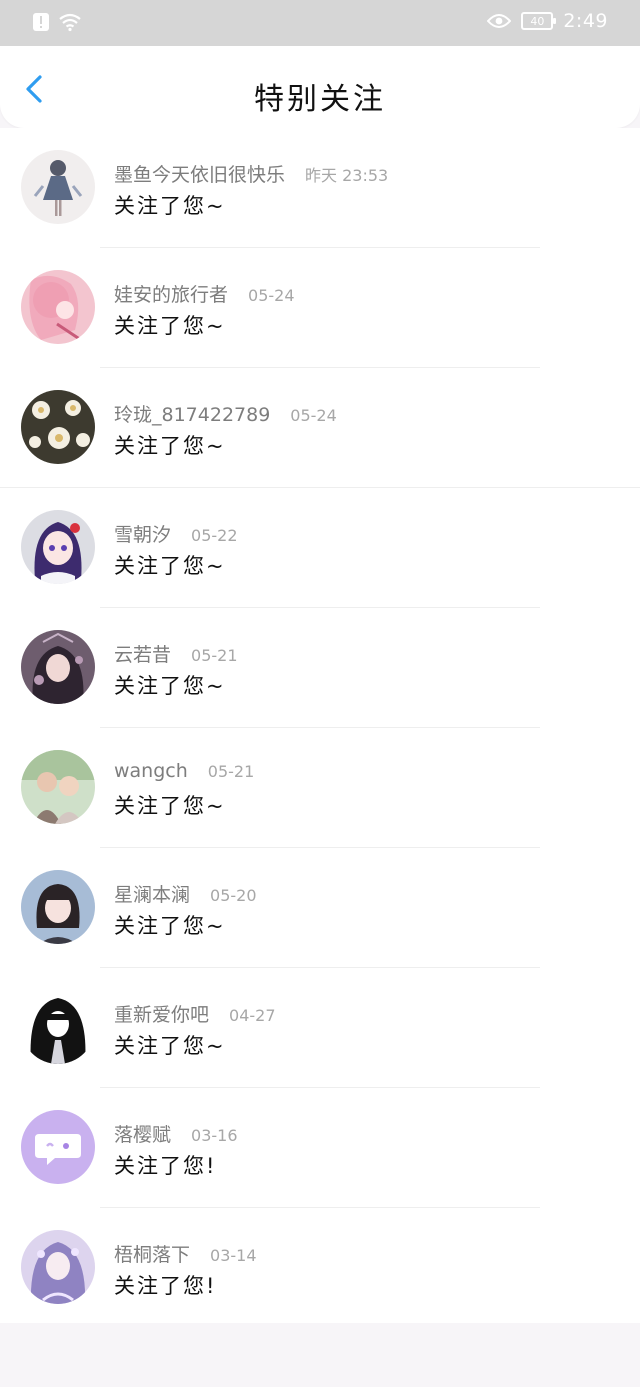  Describe the element at coordinates (143, 1135) in the screenshot. I see `user-name: 落樱赋` at that location.